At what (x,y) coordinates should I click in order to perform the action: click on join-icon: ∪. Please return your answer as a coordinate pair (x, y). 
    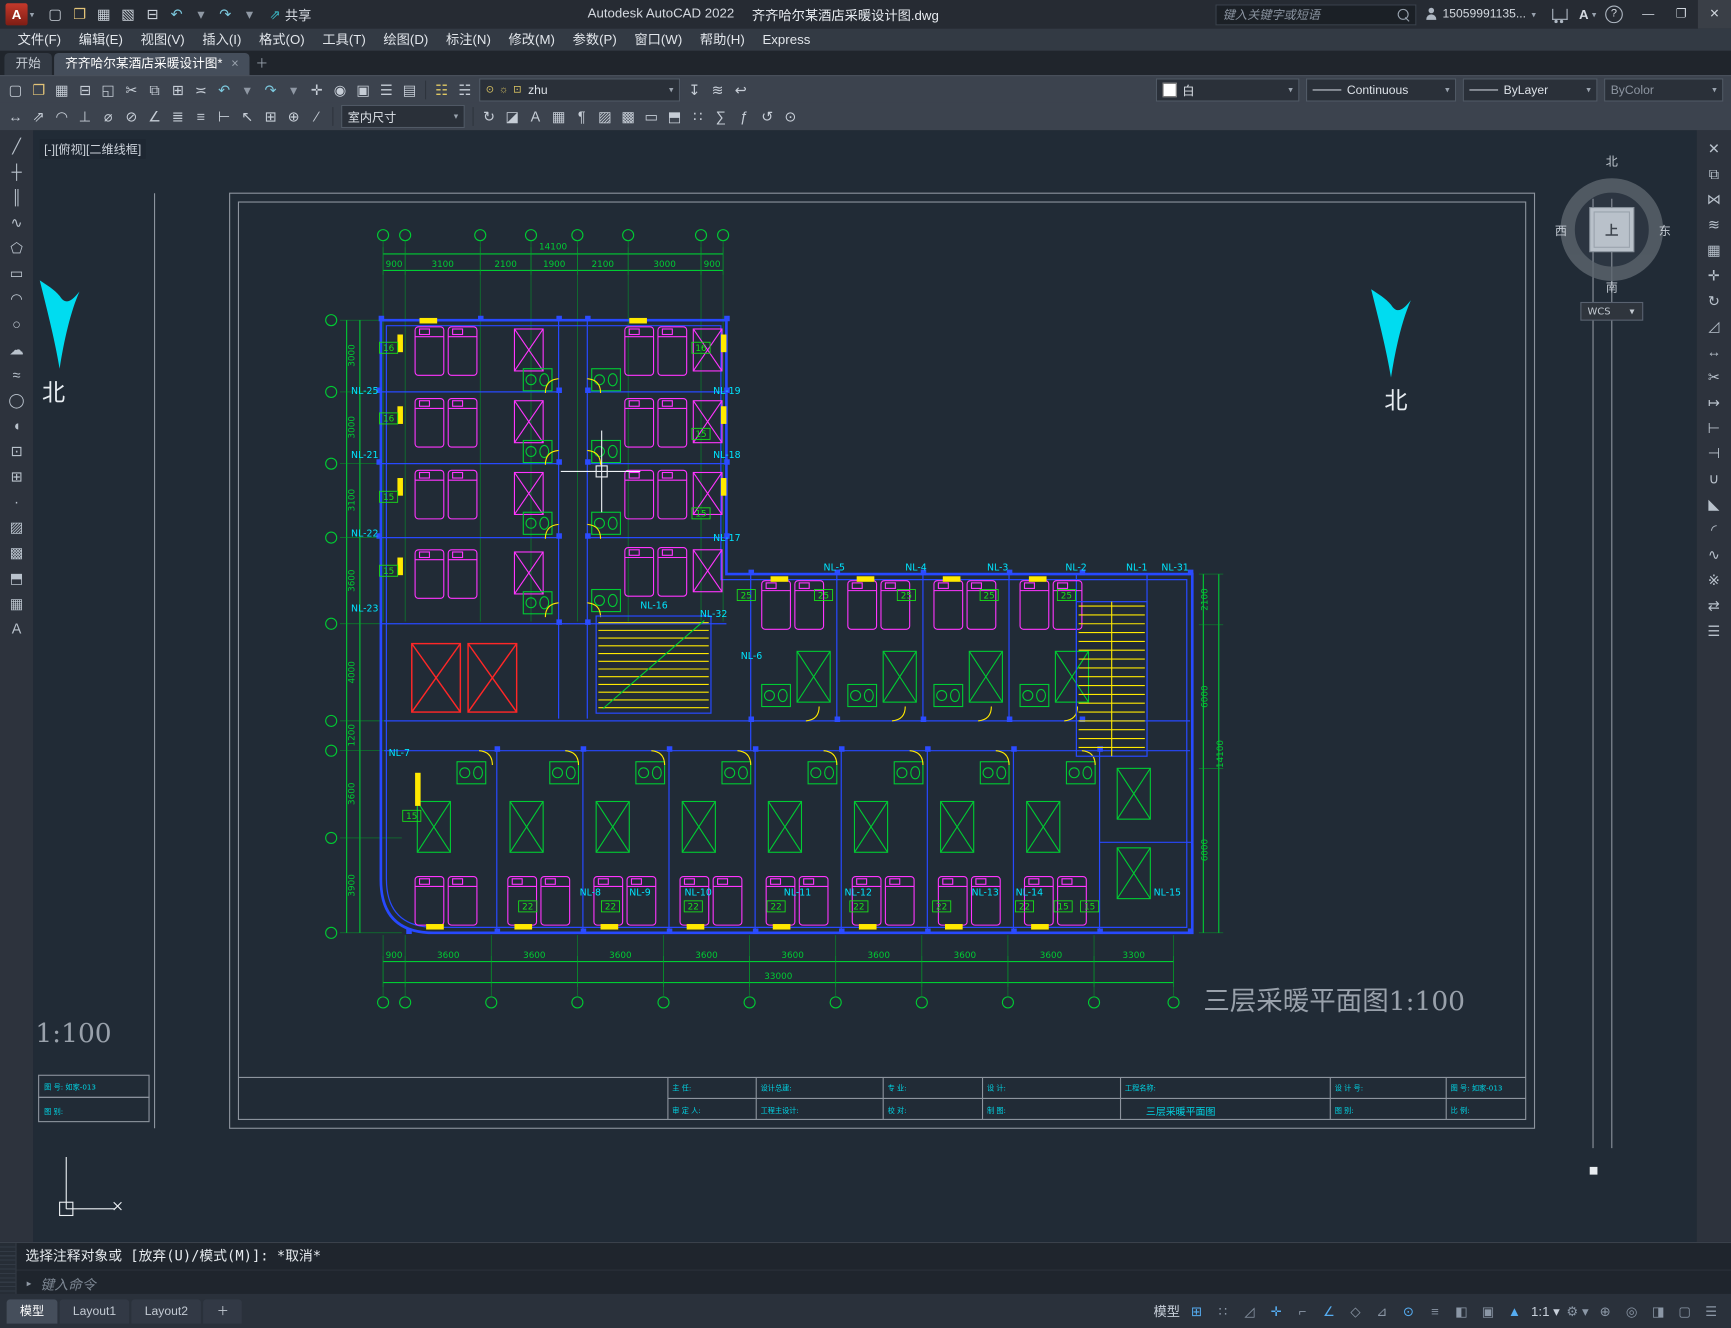
    Looking at the image, I should click on (1714, 479).